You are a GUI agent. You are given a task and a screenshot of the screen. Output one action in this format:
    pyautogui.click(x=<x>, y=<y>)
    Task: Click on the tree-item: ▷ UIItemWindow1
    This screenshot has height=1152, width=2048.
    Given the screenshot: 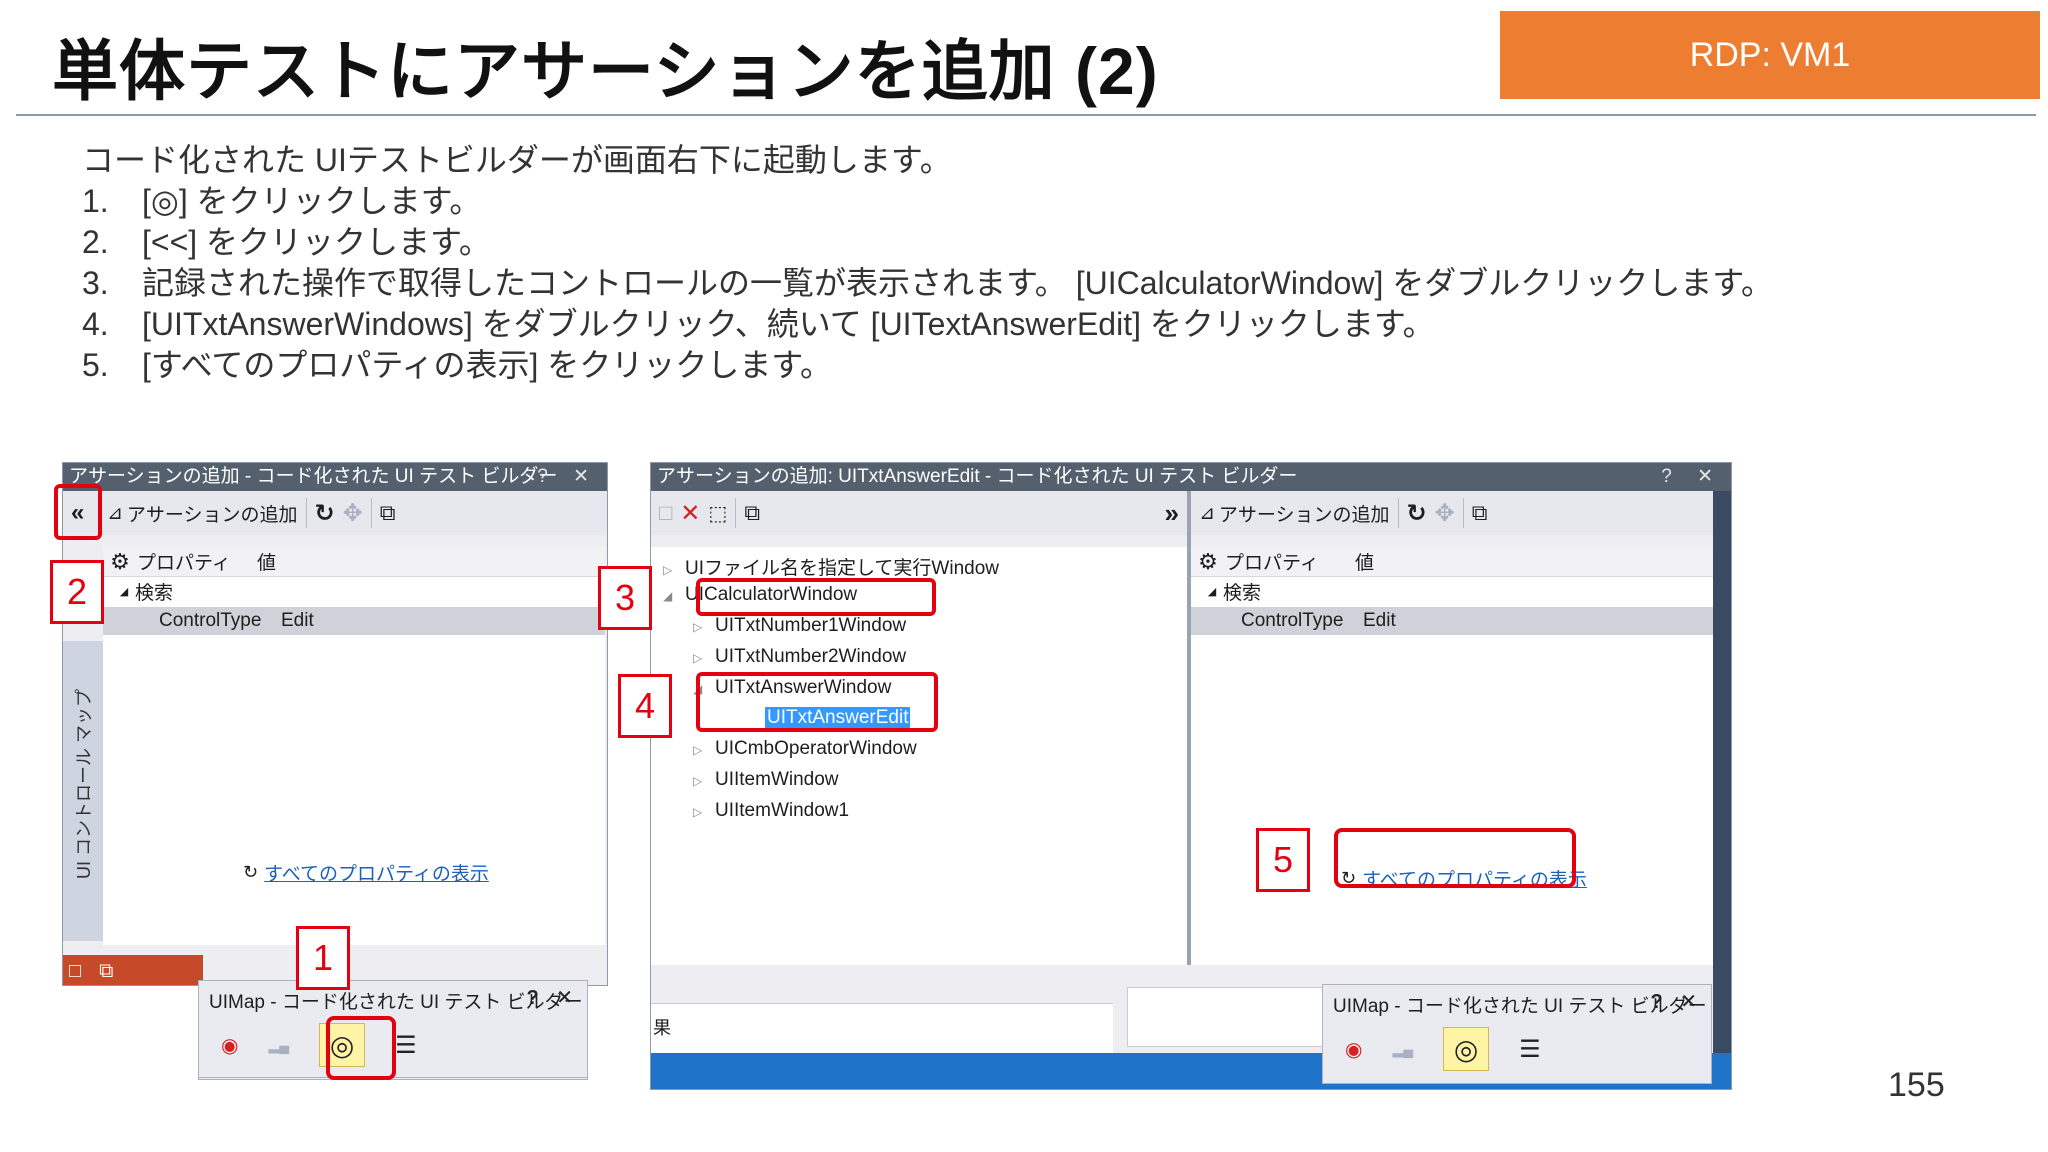 What is the action you would take?
    pyautogui.click(x=771, y=811)
    